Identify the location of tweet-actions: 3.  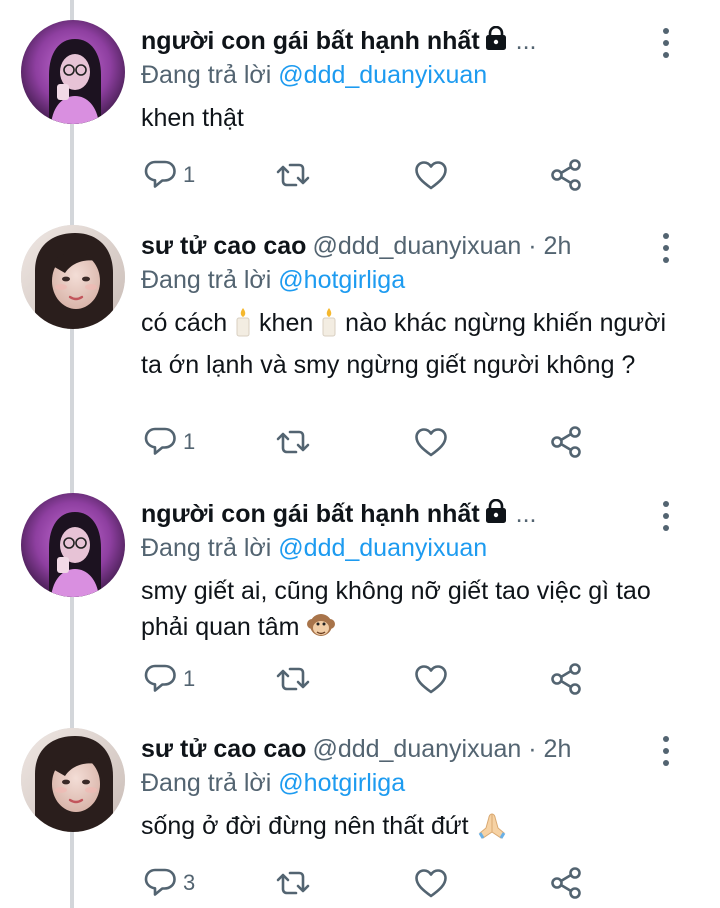
(371, 883).